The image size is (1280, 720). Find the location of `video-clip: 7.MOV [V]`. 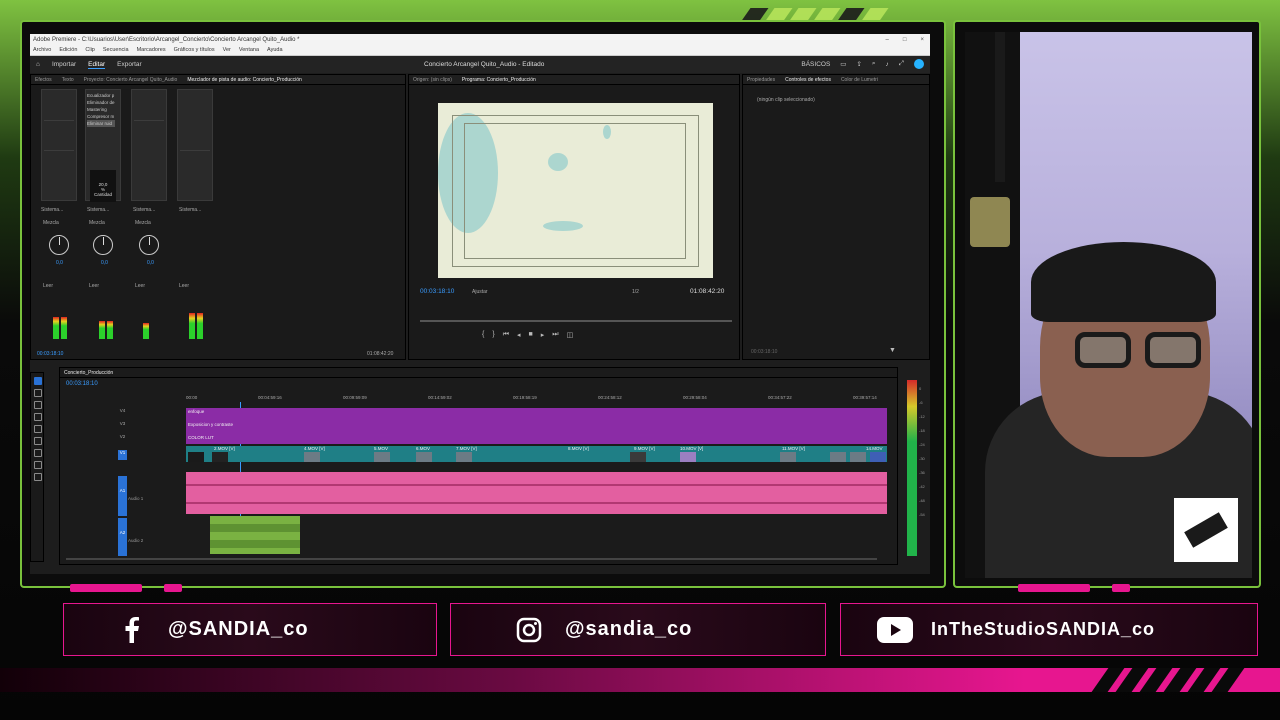

video-clip: 7.MOV [V] is located at coordinates (466, 448).